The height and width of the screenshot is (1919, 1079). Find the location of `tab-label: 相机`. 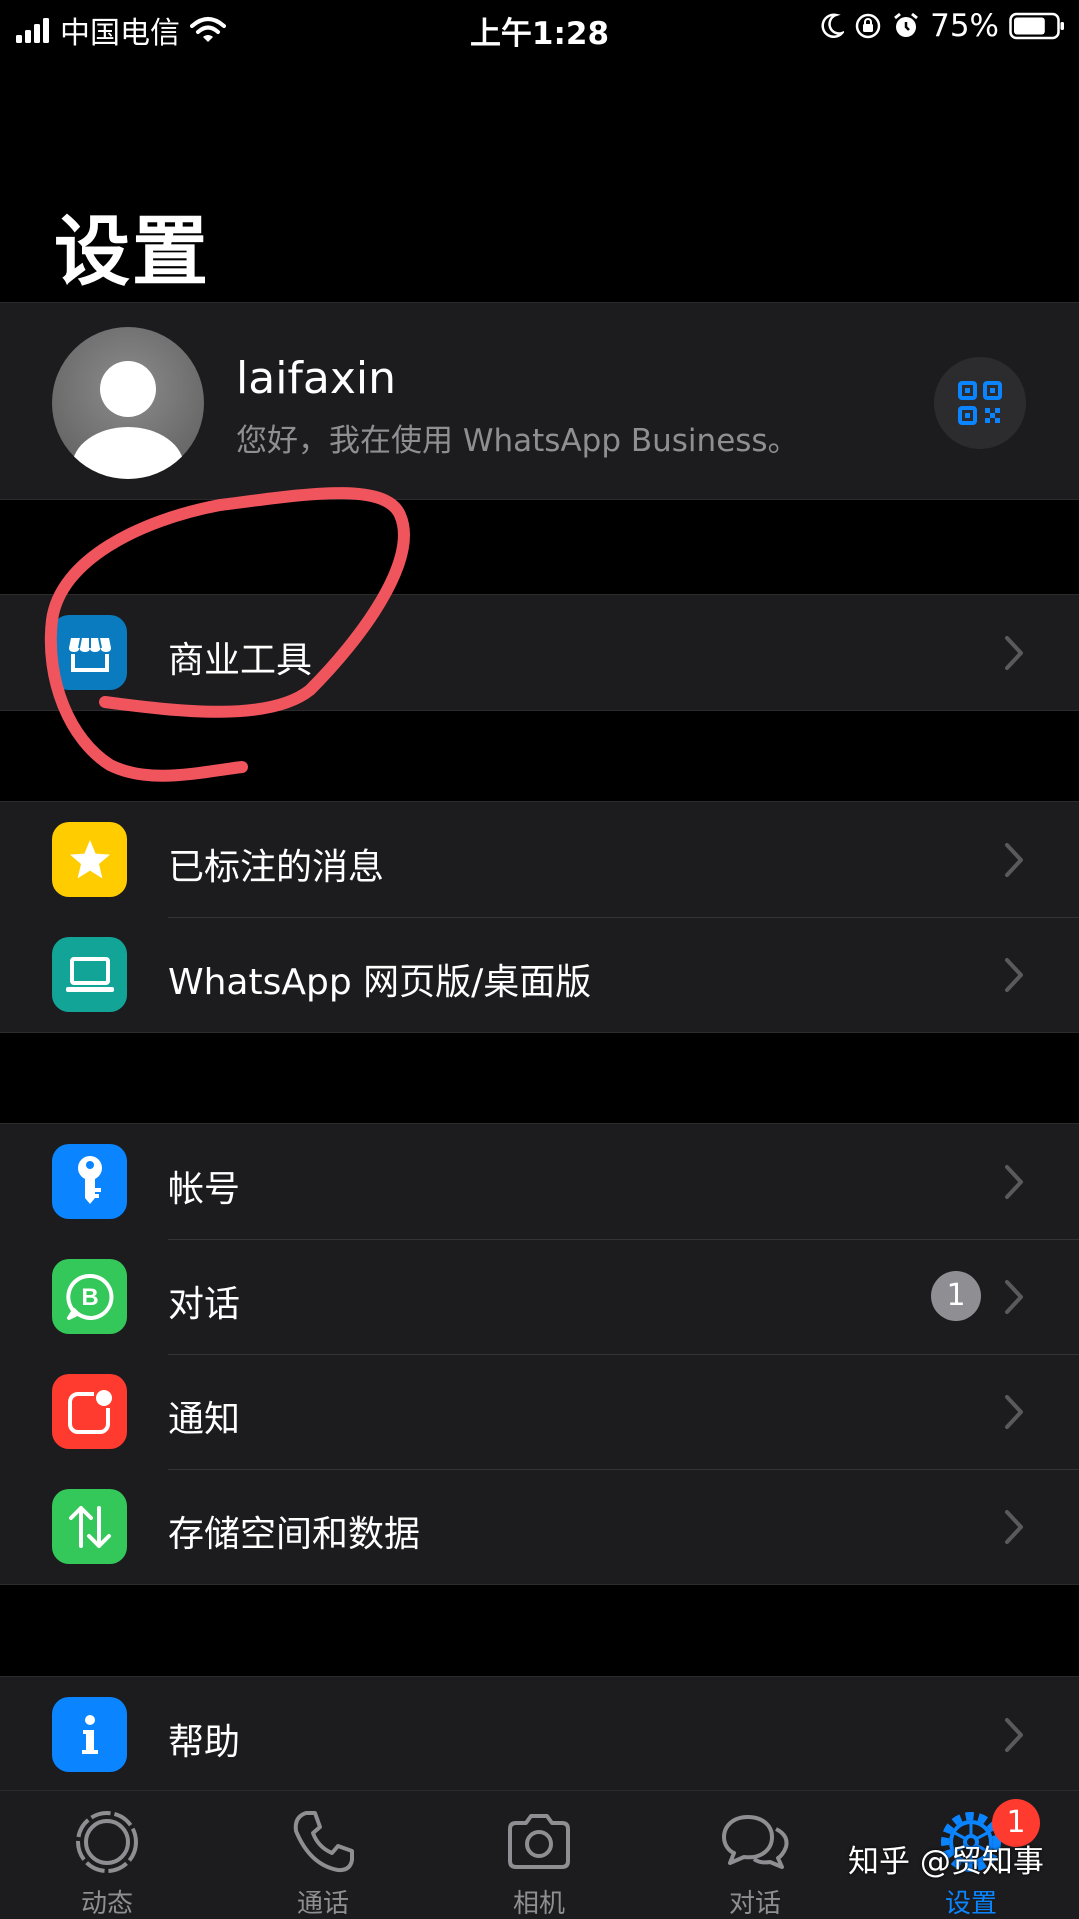

tab-label: 相机 is located at coordinates (538, 1904).